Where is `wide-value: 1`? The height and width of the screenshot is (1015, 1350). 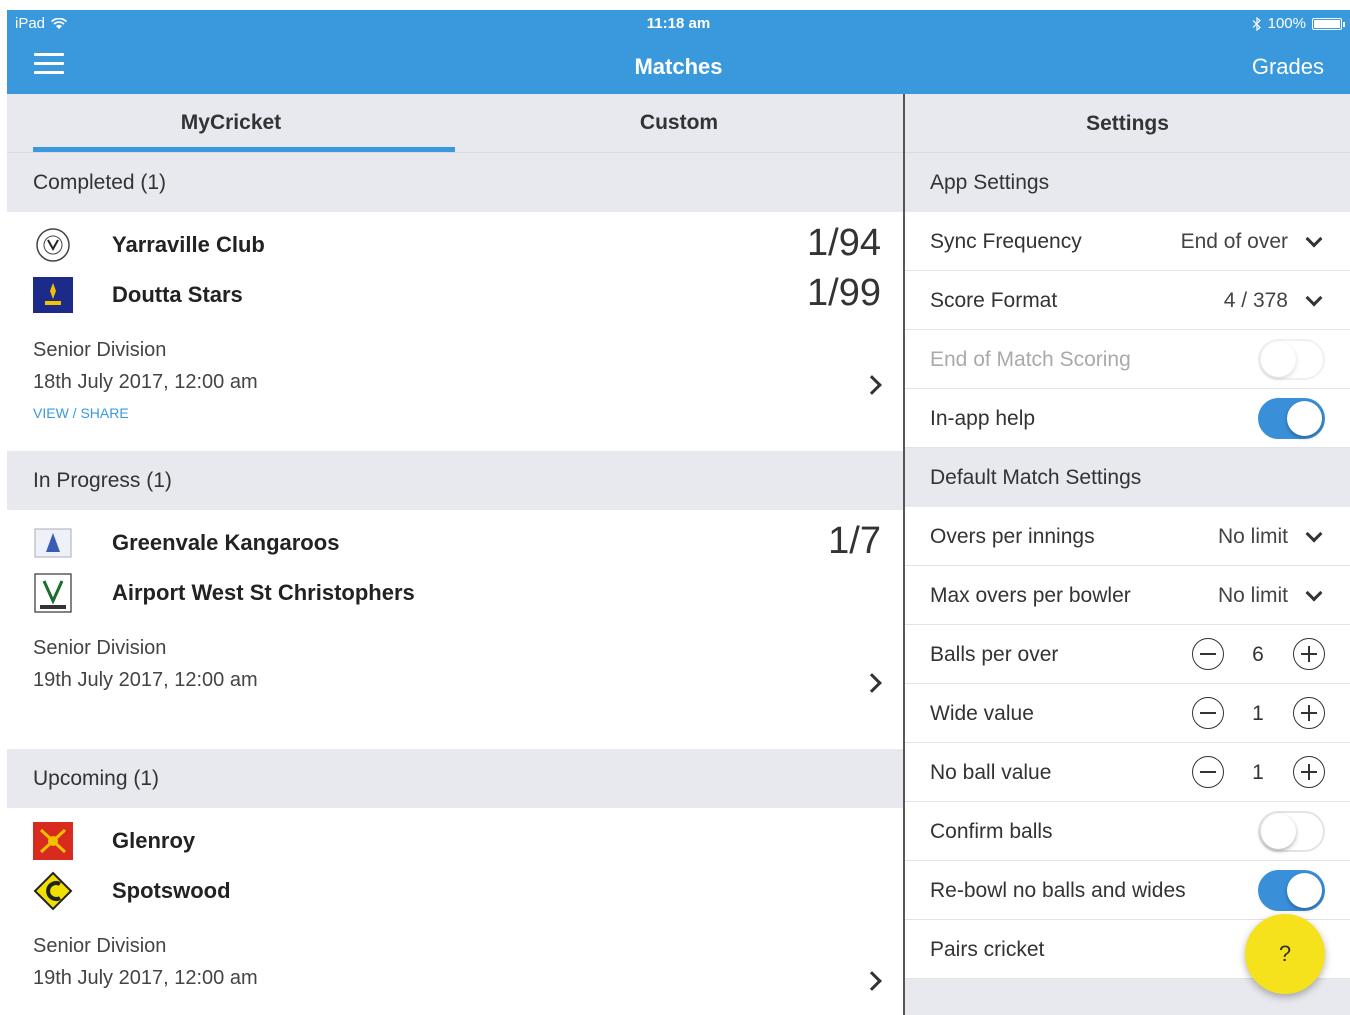 wide-value: 1 is located at coordinates (1258, 713).